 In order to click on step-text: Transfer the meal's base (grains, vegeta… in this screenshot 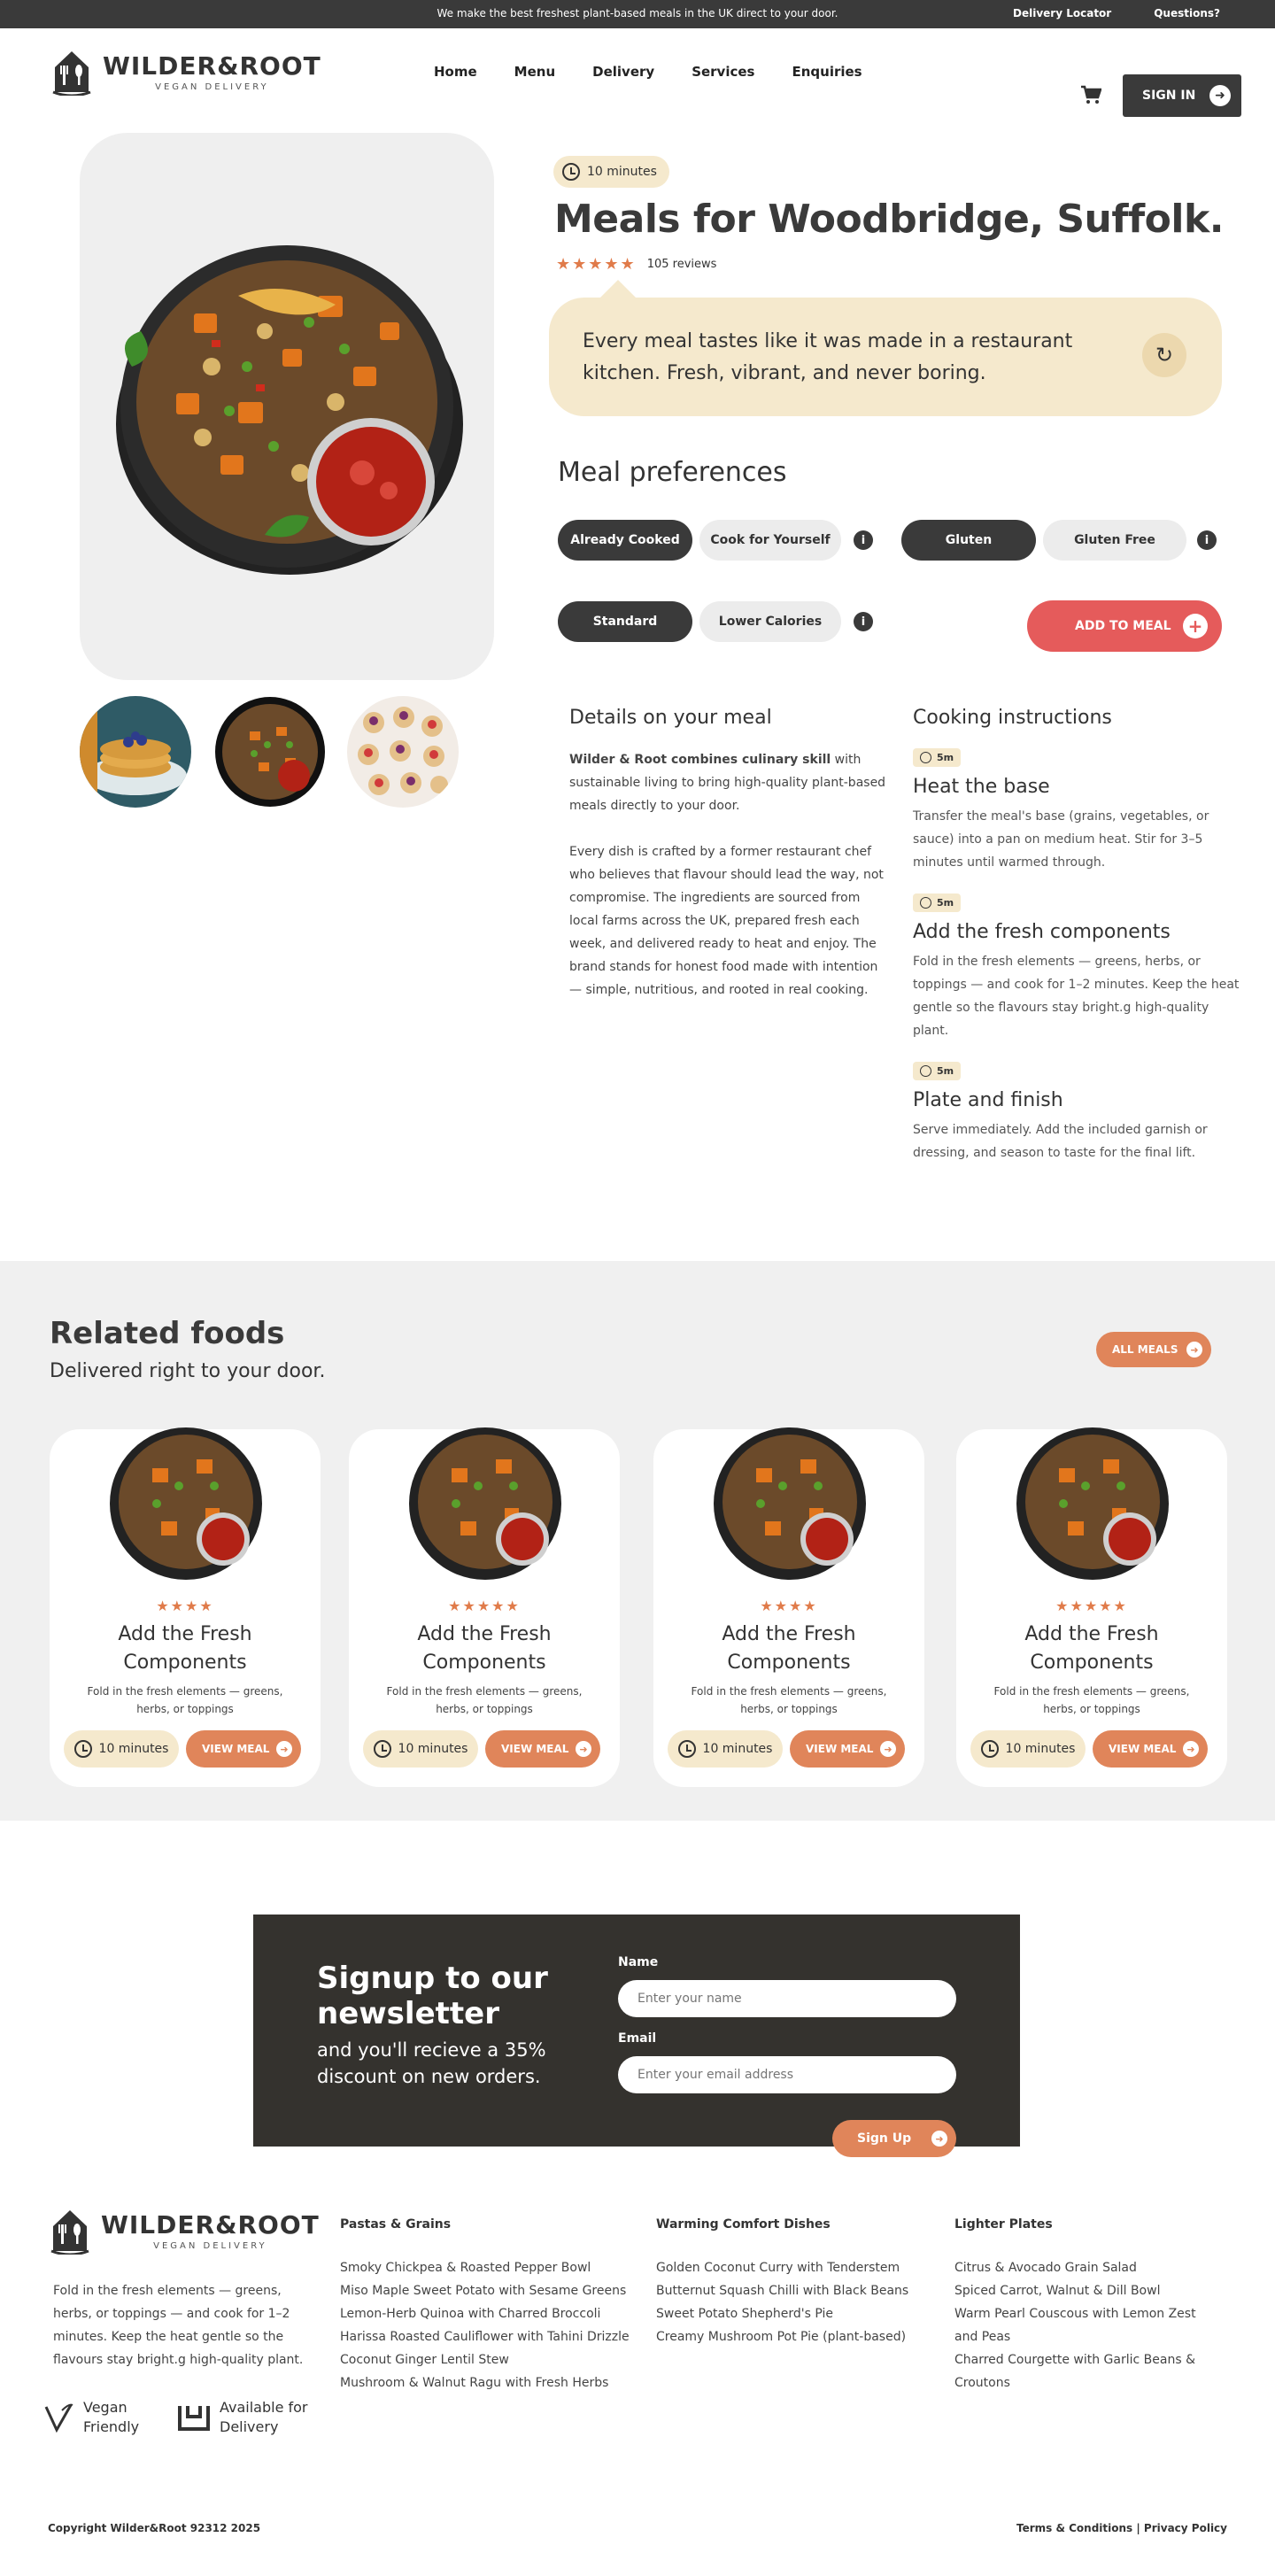, I will do `click(1061, 839)`.